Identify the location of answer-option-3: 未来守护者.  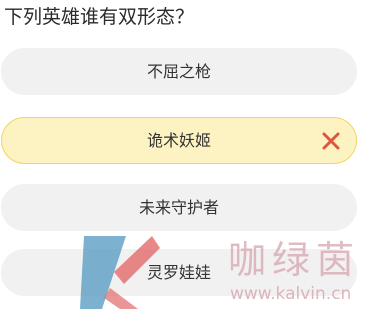
(179, 207).